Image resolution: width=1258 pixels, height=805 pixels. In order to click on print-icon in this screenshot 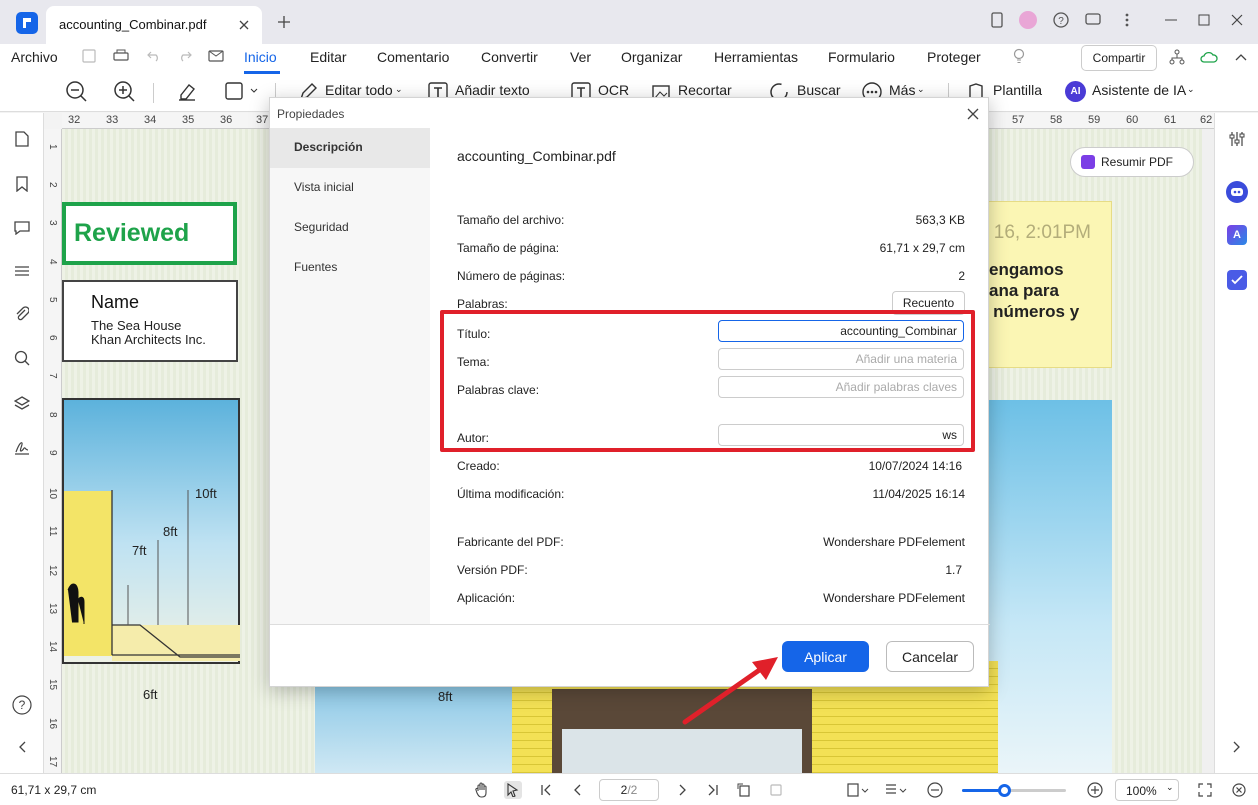, I will do `click(121, 56)`.